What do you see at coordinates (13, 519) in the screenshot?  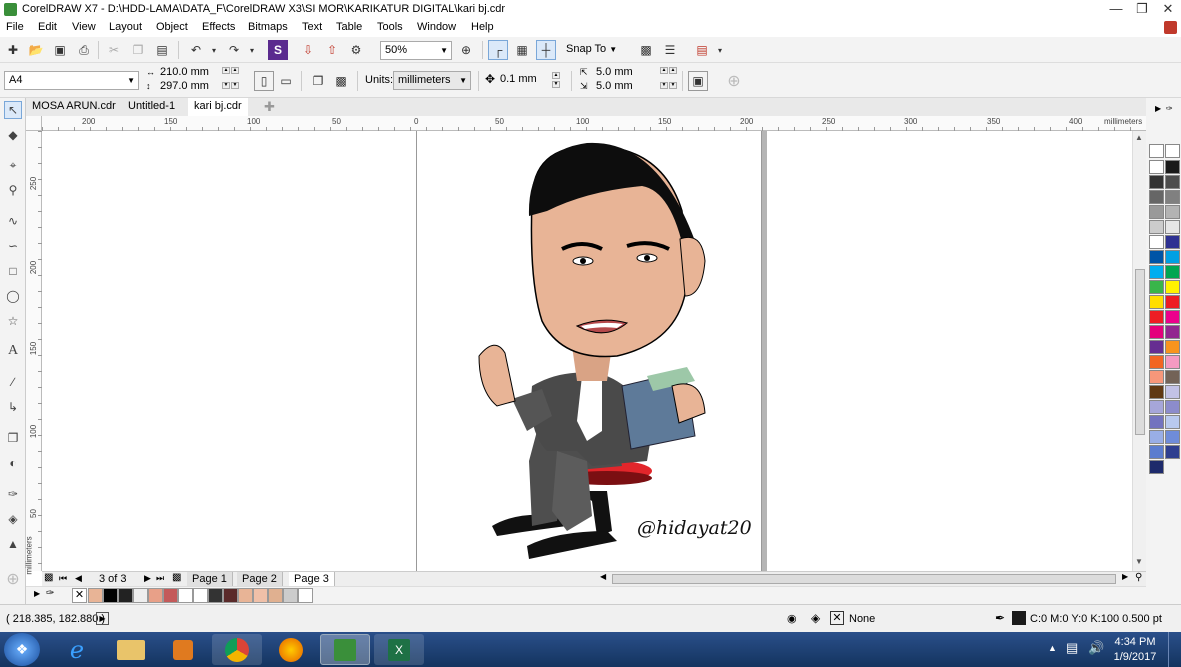 I see `interactive-fill-icon: ◈` at bounding box center [13, 519].